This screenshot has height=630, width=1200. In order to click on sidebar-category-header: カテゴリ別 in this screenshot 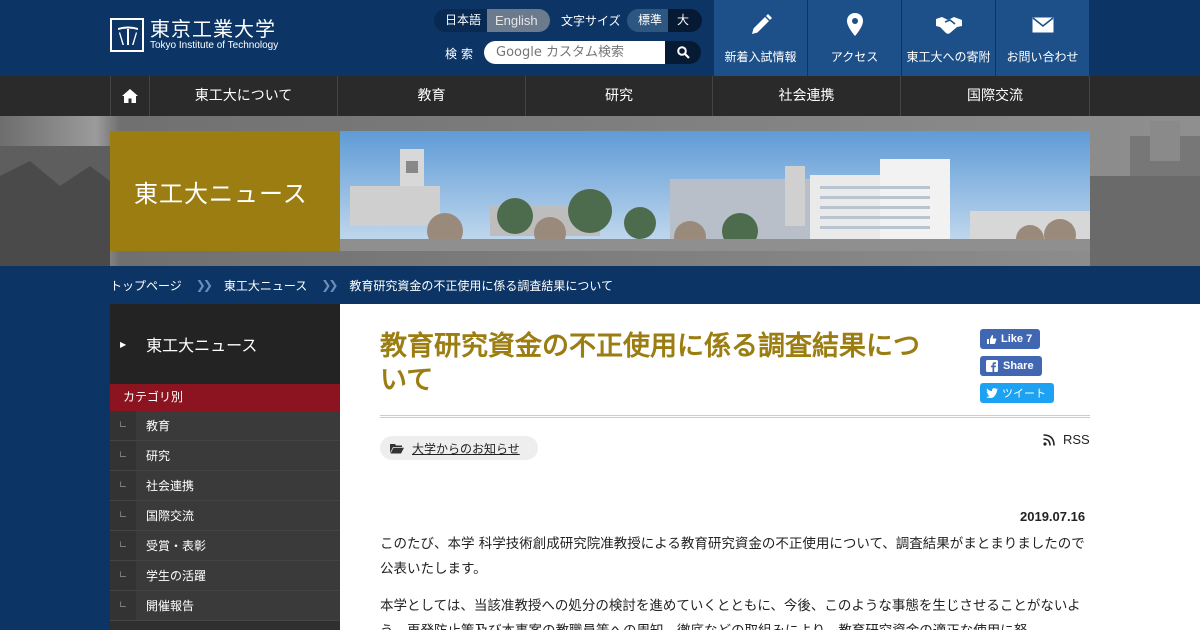, I will do `click(225, 397)`.